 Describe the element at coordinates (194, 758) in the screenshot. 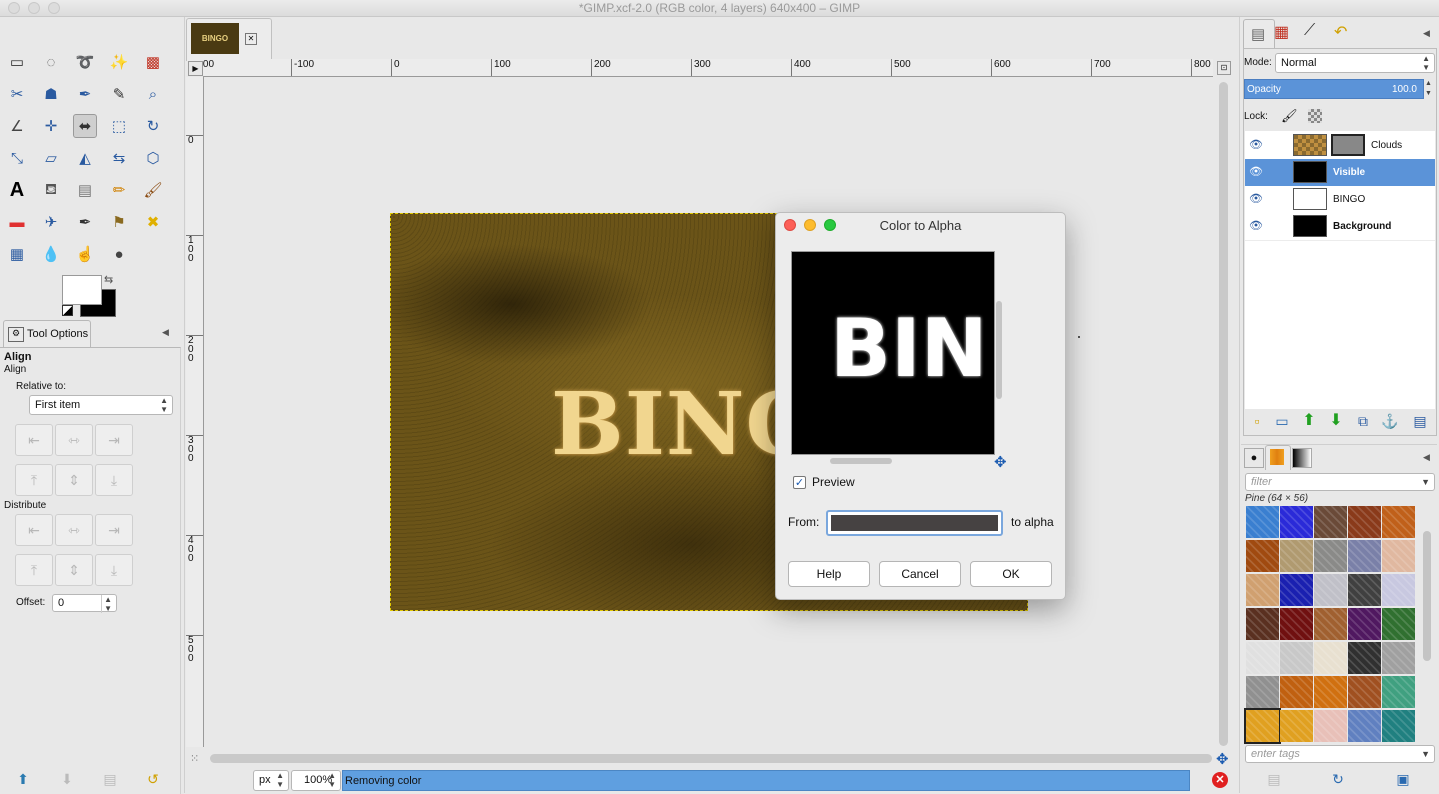

I see `quick-mask-icon: ⁙` at that location.